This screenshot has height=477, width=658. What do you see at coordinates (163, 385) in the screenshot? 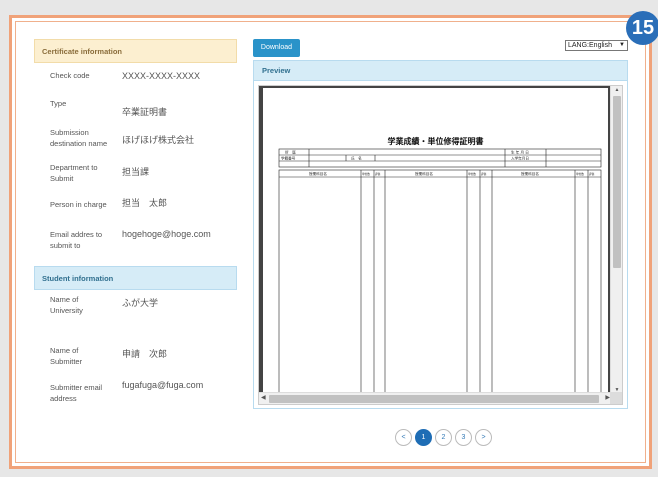
I see `info-value: fugafuga@fuga.com` at bounding box center [163, 385].